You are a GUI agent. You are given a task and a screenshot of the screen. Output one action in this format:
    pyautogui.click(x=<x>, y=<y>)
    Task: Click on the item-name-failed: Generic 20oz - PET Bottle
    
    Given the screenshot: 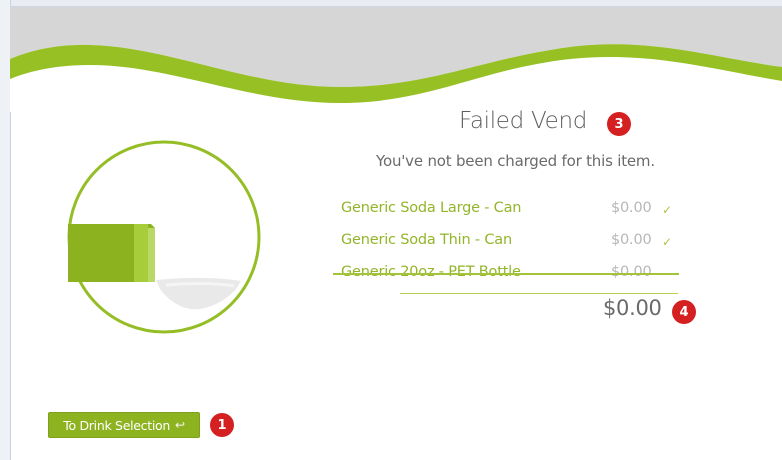 What is the action you would take?
    pyautogui.click(x=431, y=272)
    